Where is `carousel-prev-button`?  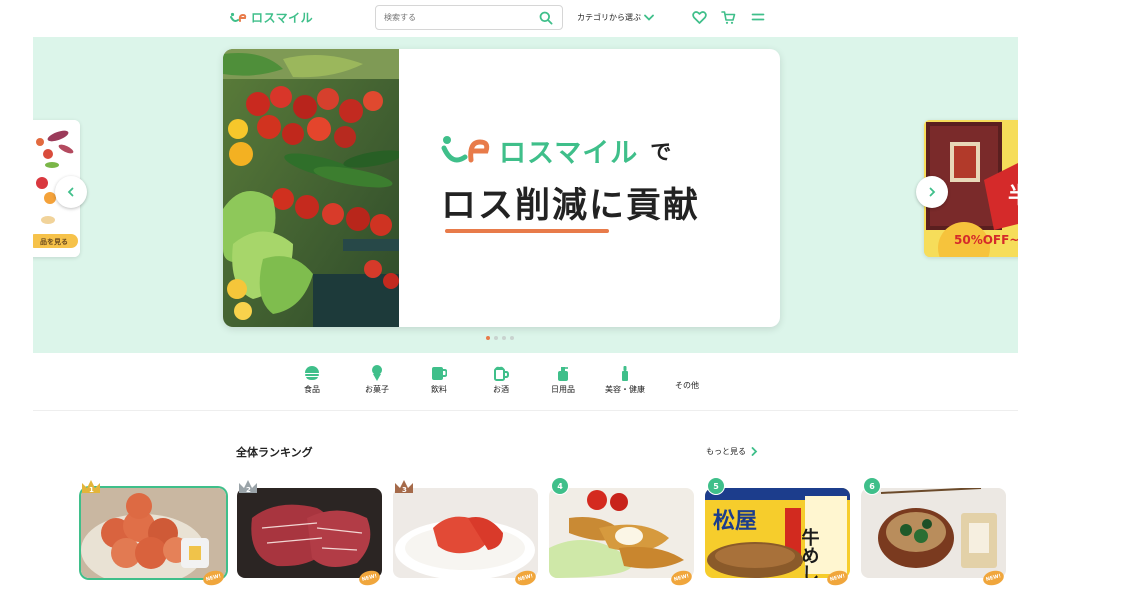 carousel-prev-button is located at coordinates (71, 192).